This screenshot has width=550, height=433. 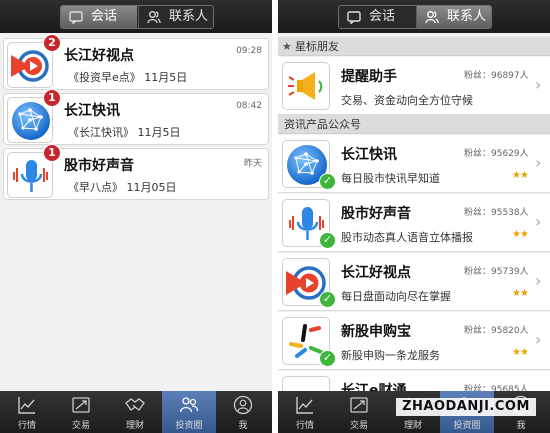 What do you see at coordinates (243, 405) in the screenshot?
I see `person-icon` at bounding box center [243, 405].